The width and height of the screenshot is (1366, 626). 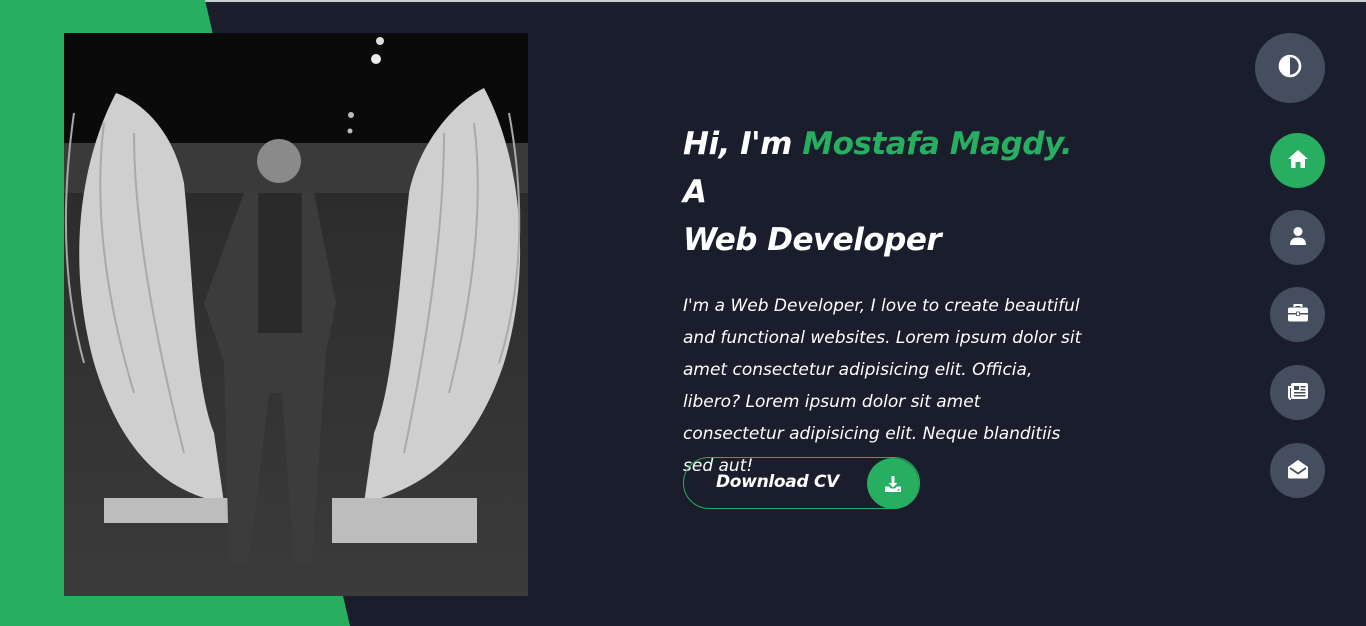 I want to click on nav-home-button, so click(x=1297, y=160).